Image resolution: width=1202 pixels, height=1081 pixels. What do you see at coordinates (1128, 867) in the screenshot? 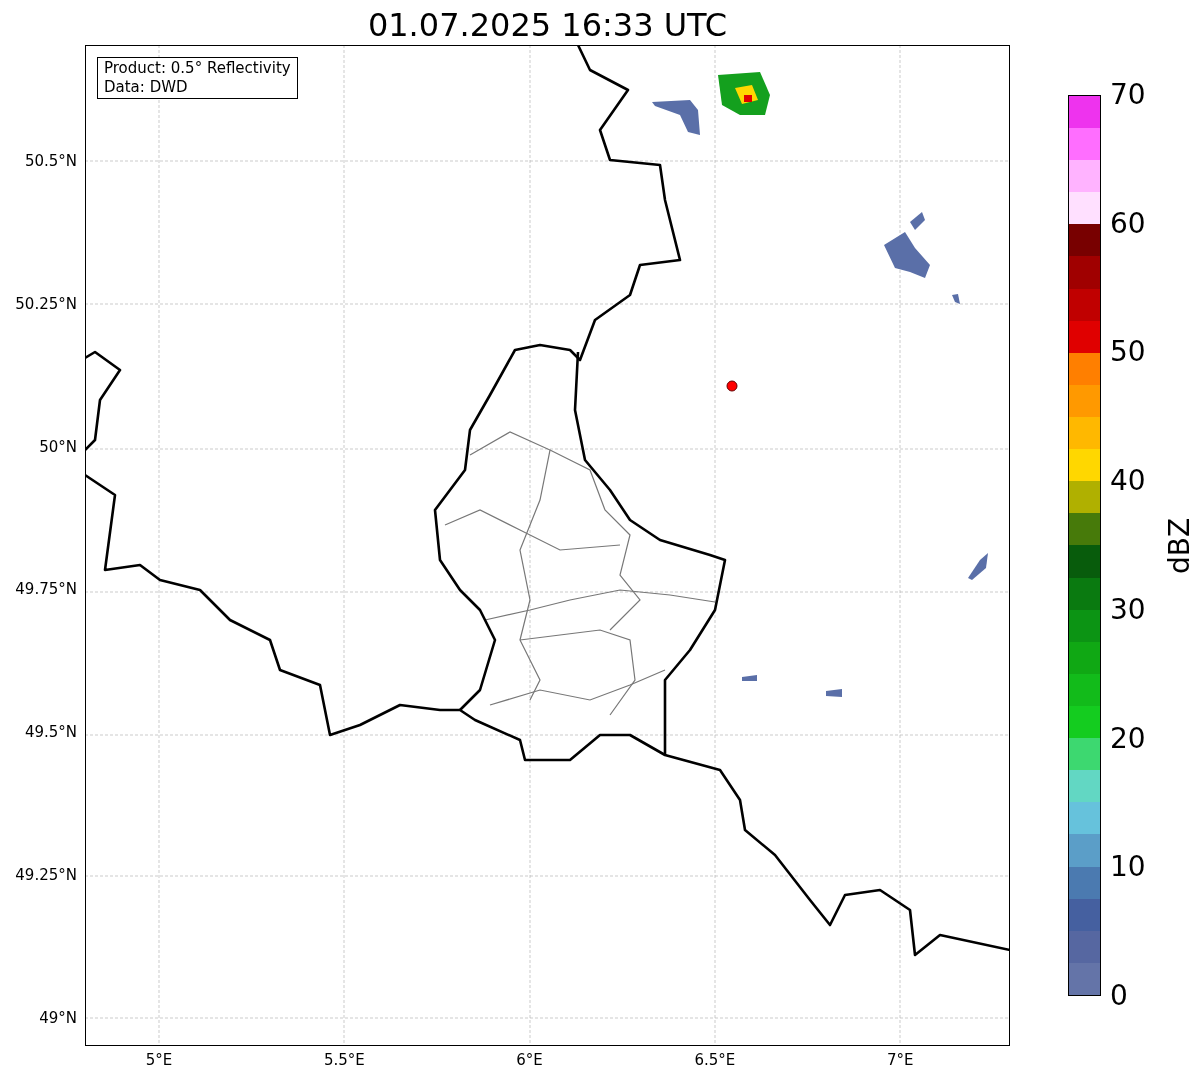
I see `colorbar-tick-label: 10` at bounding box center [1128, 867].